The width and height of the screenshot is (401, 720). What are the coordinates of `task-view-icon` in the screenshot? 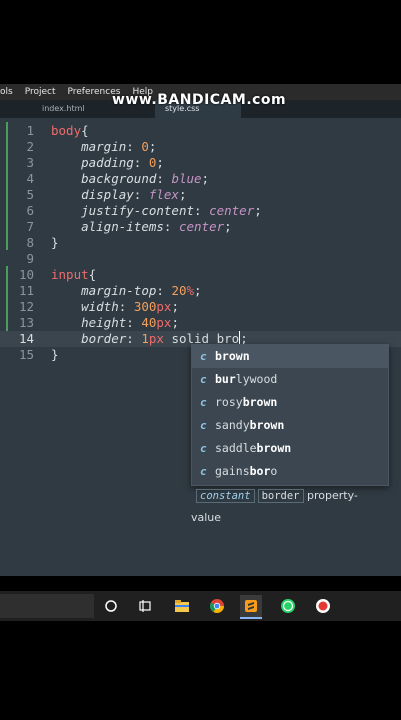 It's located at (111, 606).